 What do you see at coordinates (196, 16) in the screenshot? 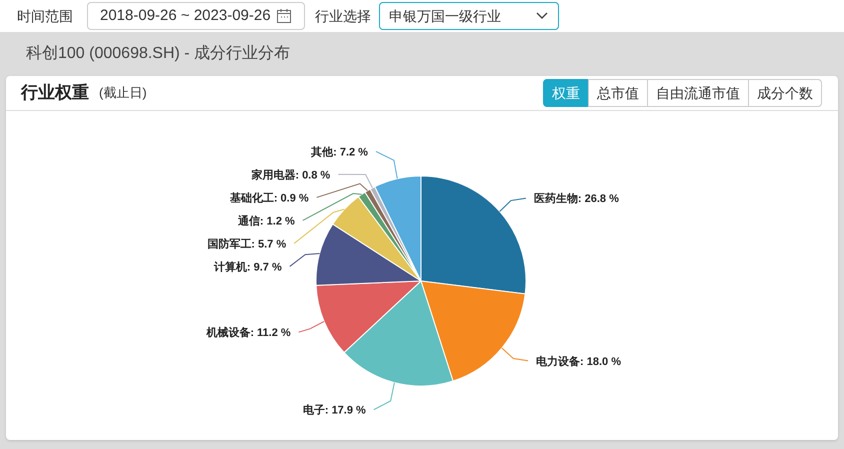
I see `date-range-field: 2018-09-26 ~ 2023-09-26` at bounding box center [196, 16].